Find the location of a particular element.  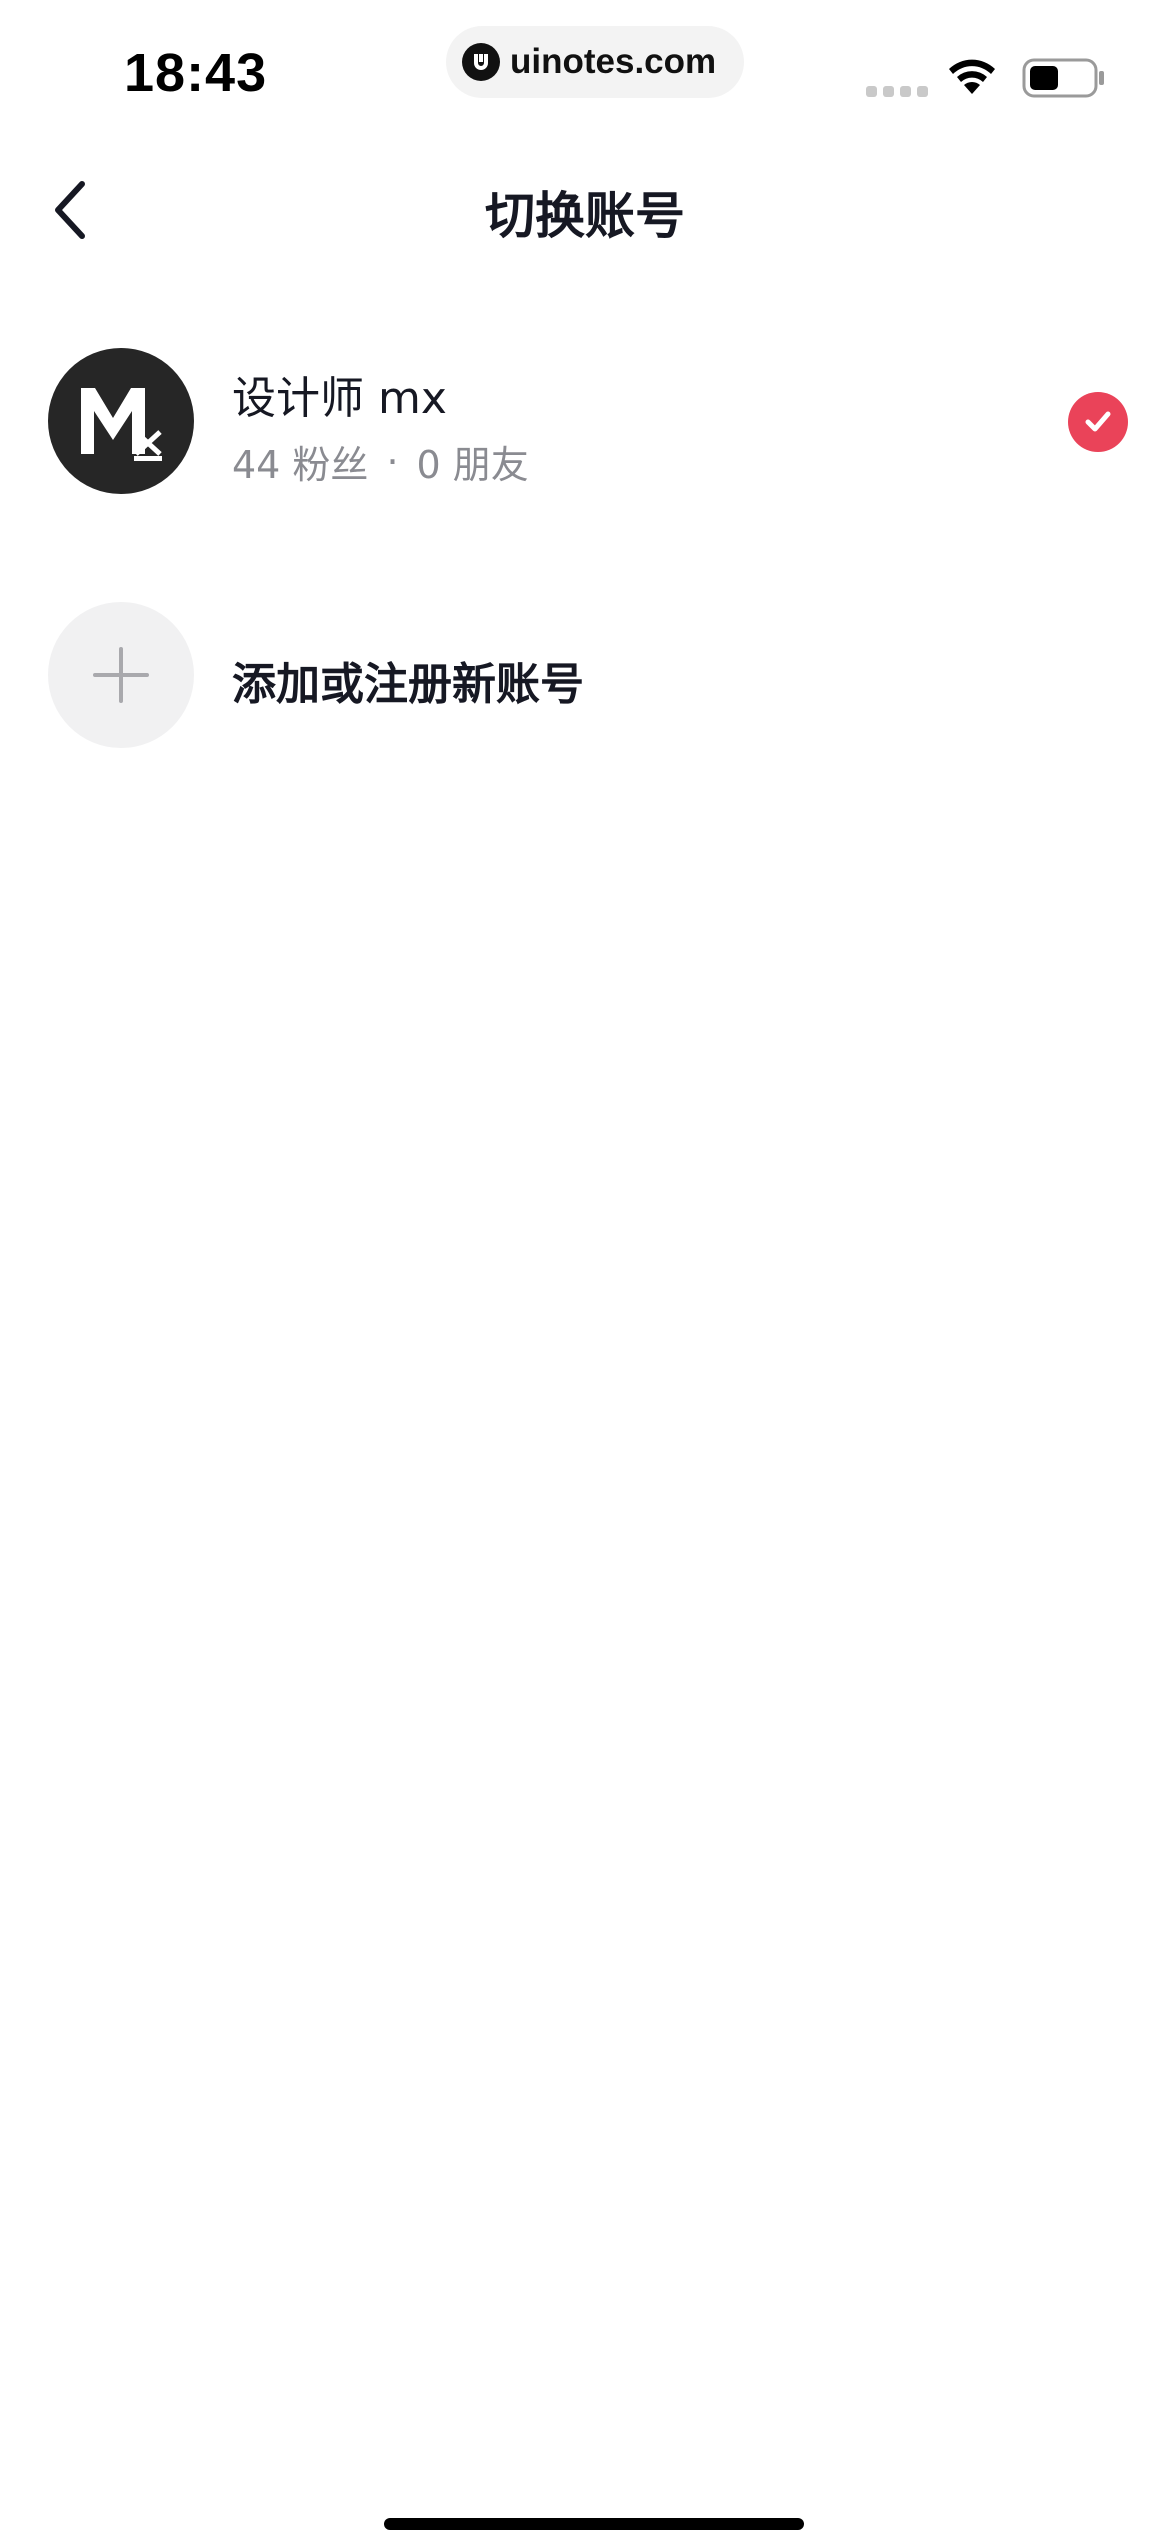

friends-count: 0 朋友 is located at coordinates (472, 465).